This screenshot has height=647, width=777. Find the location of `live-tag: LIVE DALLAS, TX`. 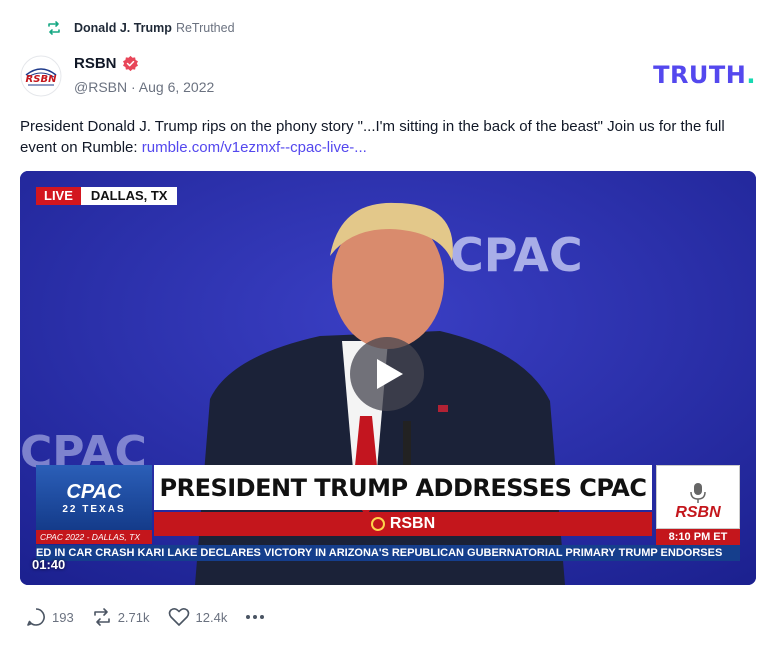

live-tag: LIVE DALLAS, TX is located at coordinates (107, 196).